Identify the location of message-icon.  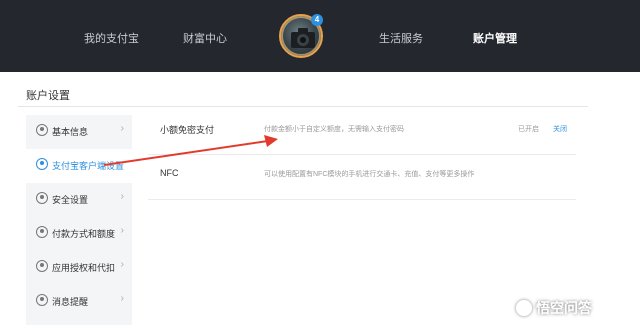
(42, 300).